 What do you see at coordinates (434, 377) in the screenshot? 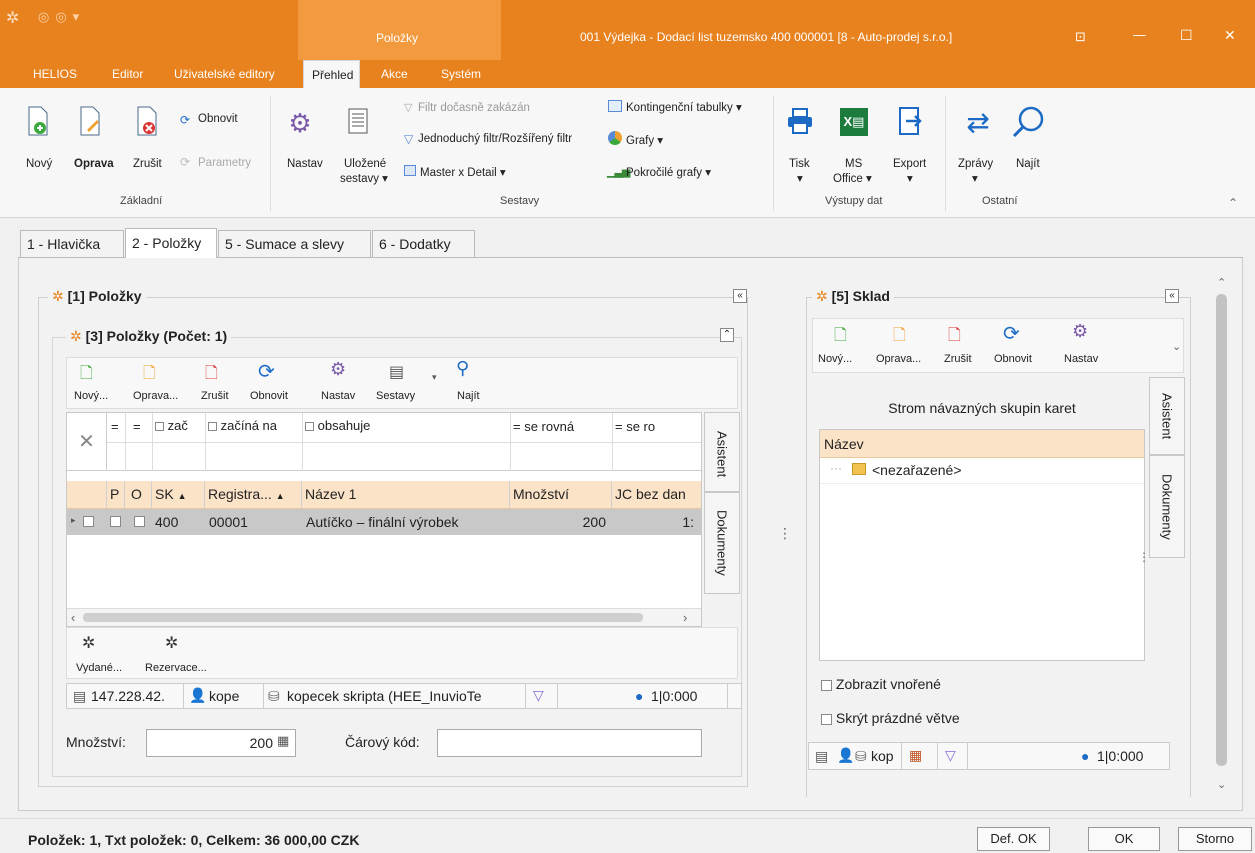
I see `reports-dropdown-icon: ▾` at bounding box center [434, 377].